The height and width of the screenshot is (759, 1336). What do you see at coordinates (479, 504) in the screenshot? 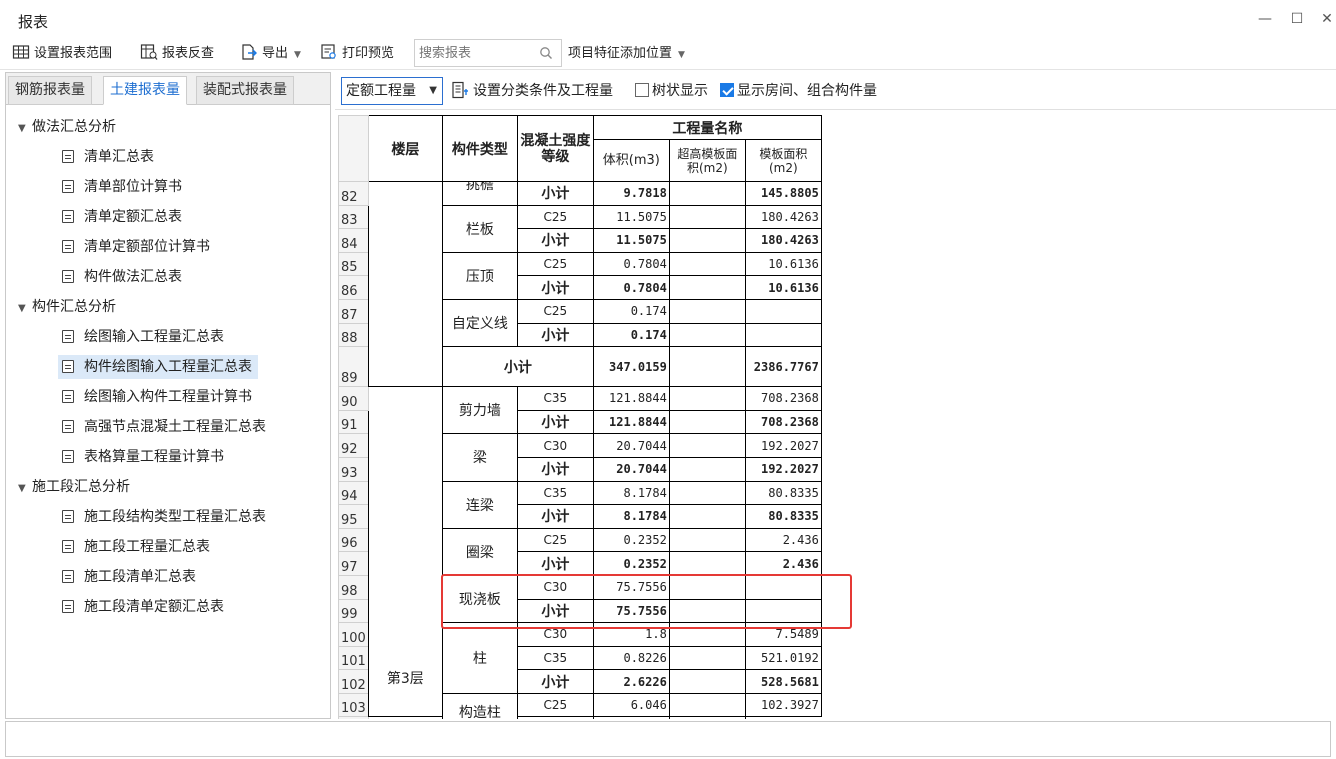
I see `component-type-cell: 连梁` at bounding box center [479, 504].